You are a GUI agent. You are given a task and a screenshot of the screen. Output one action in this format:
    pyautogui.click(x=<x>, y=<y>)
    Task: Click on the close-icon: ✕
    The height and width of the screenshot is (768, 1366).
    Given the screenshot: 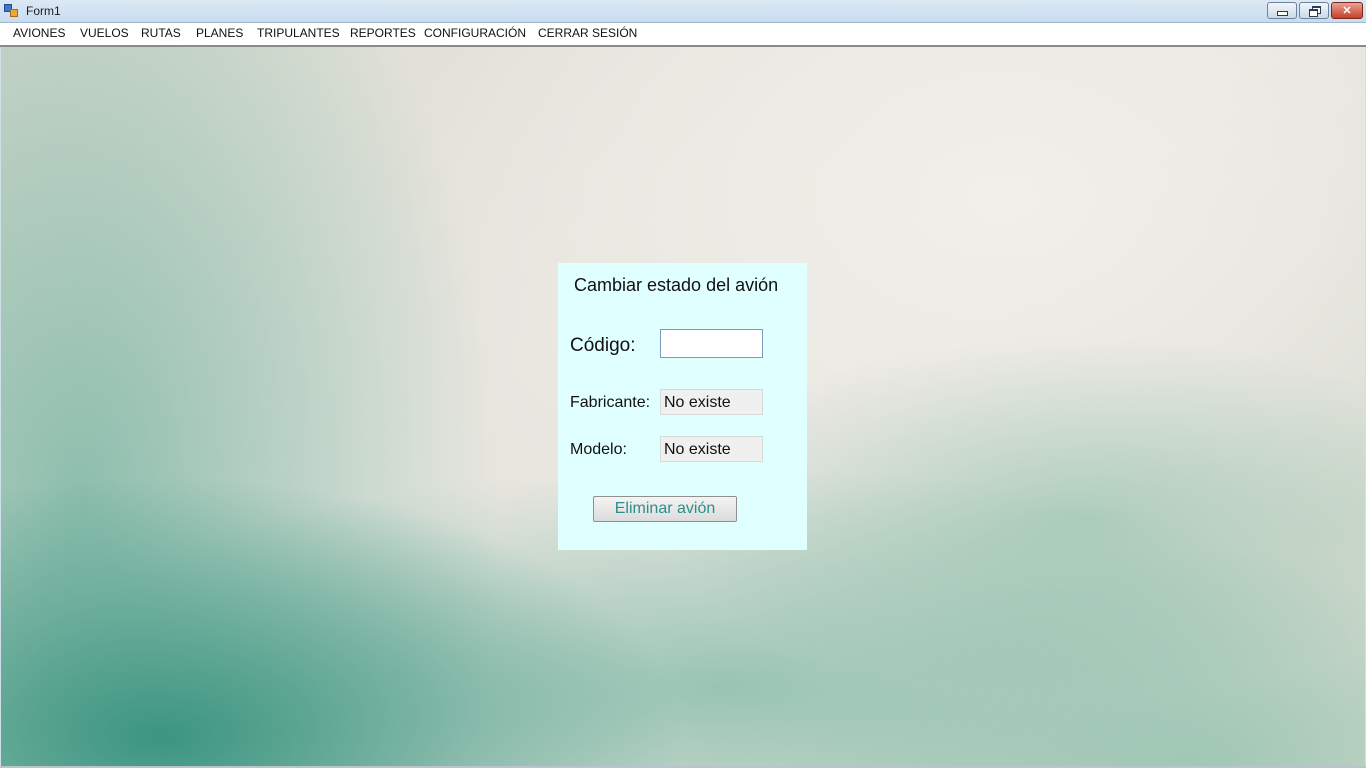 What is the action you would take?
    pyautogui.click(x=1347, y=11)
    